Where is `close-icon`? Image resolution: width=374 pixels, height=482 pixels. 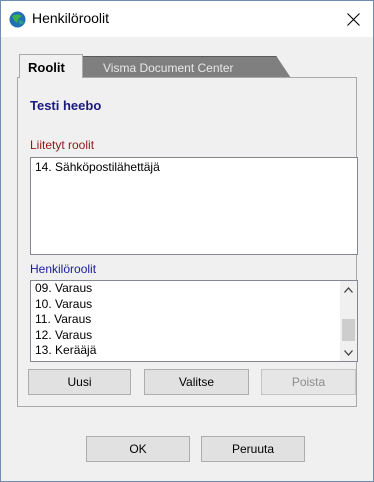
close-icon is located at coordinates (353, 19).